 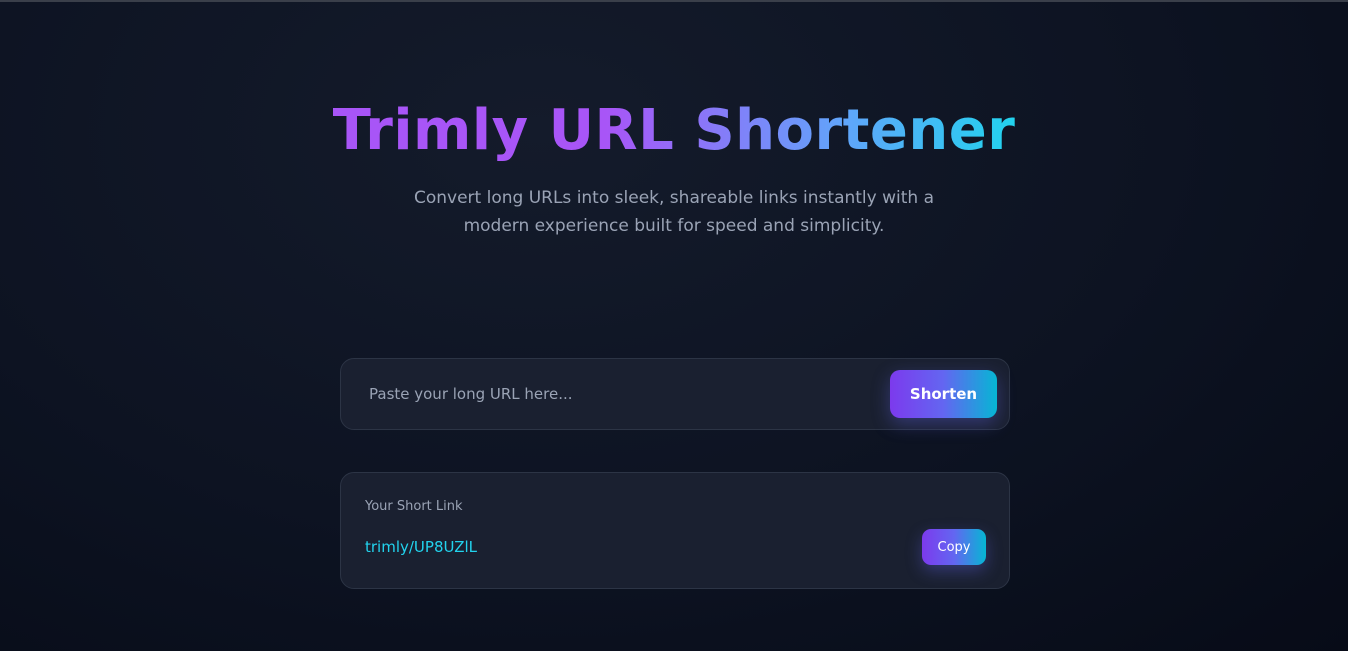 What do you see at coordinates (629, 394) in the screenshot?
I see `long-url-input` at bounding box center [629, 394].